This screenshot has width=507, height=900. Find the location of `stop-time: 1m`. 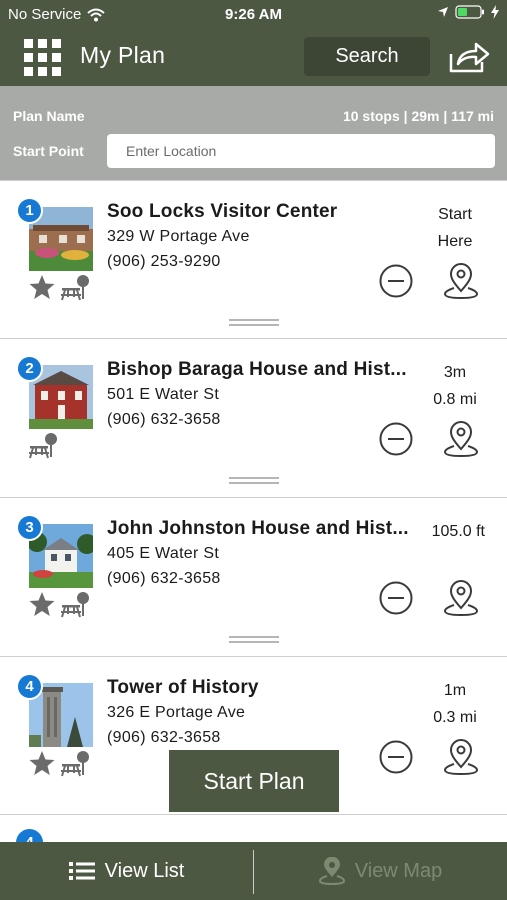

stop-time: 1m is located at coordinates (455, 690).